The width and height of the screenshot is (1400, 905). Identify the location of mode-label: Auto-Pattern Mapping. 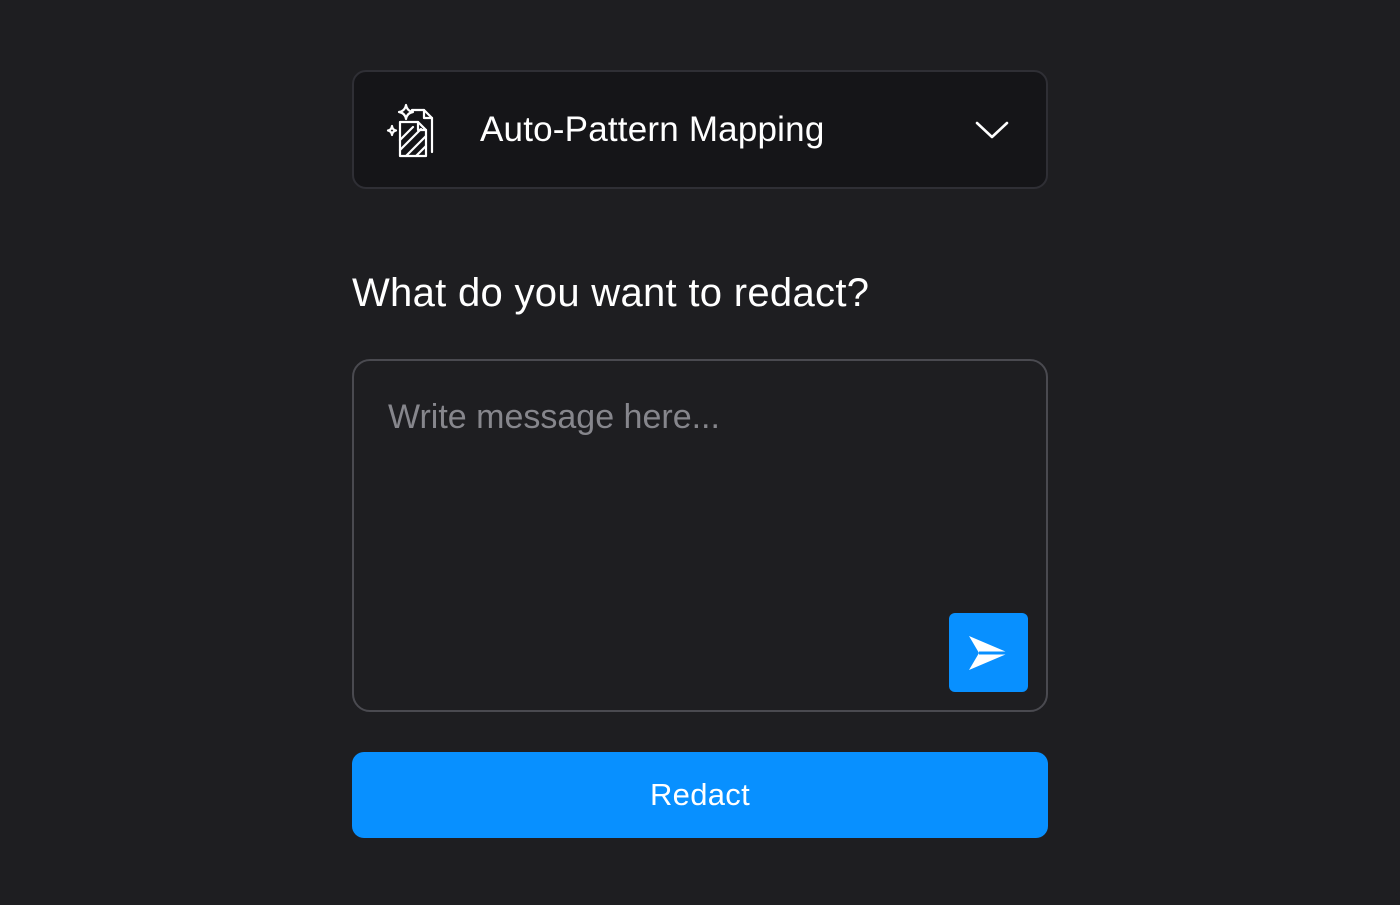
(652, 129).